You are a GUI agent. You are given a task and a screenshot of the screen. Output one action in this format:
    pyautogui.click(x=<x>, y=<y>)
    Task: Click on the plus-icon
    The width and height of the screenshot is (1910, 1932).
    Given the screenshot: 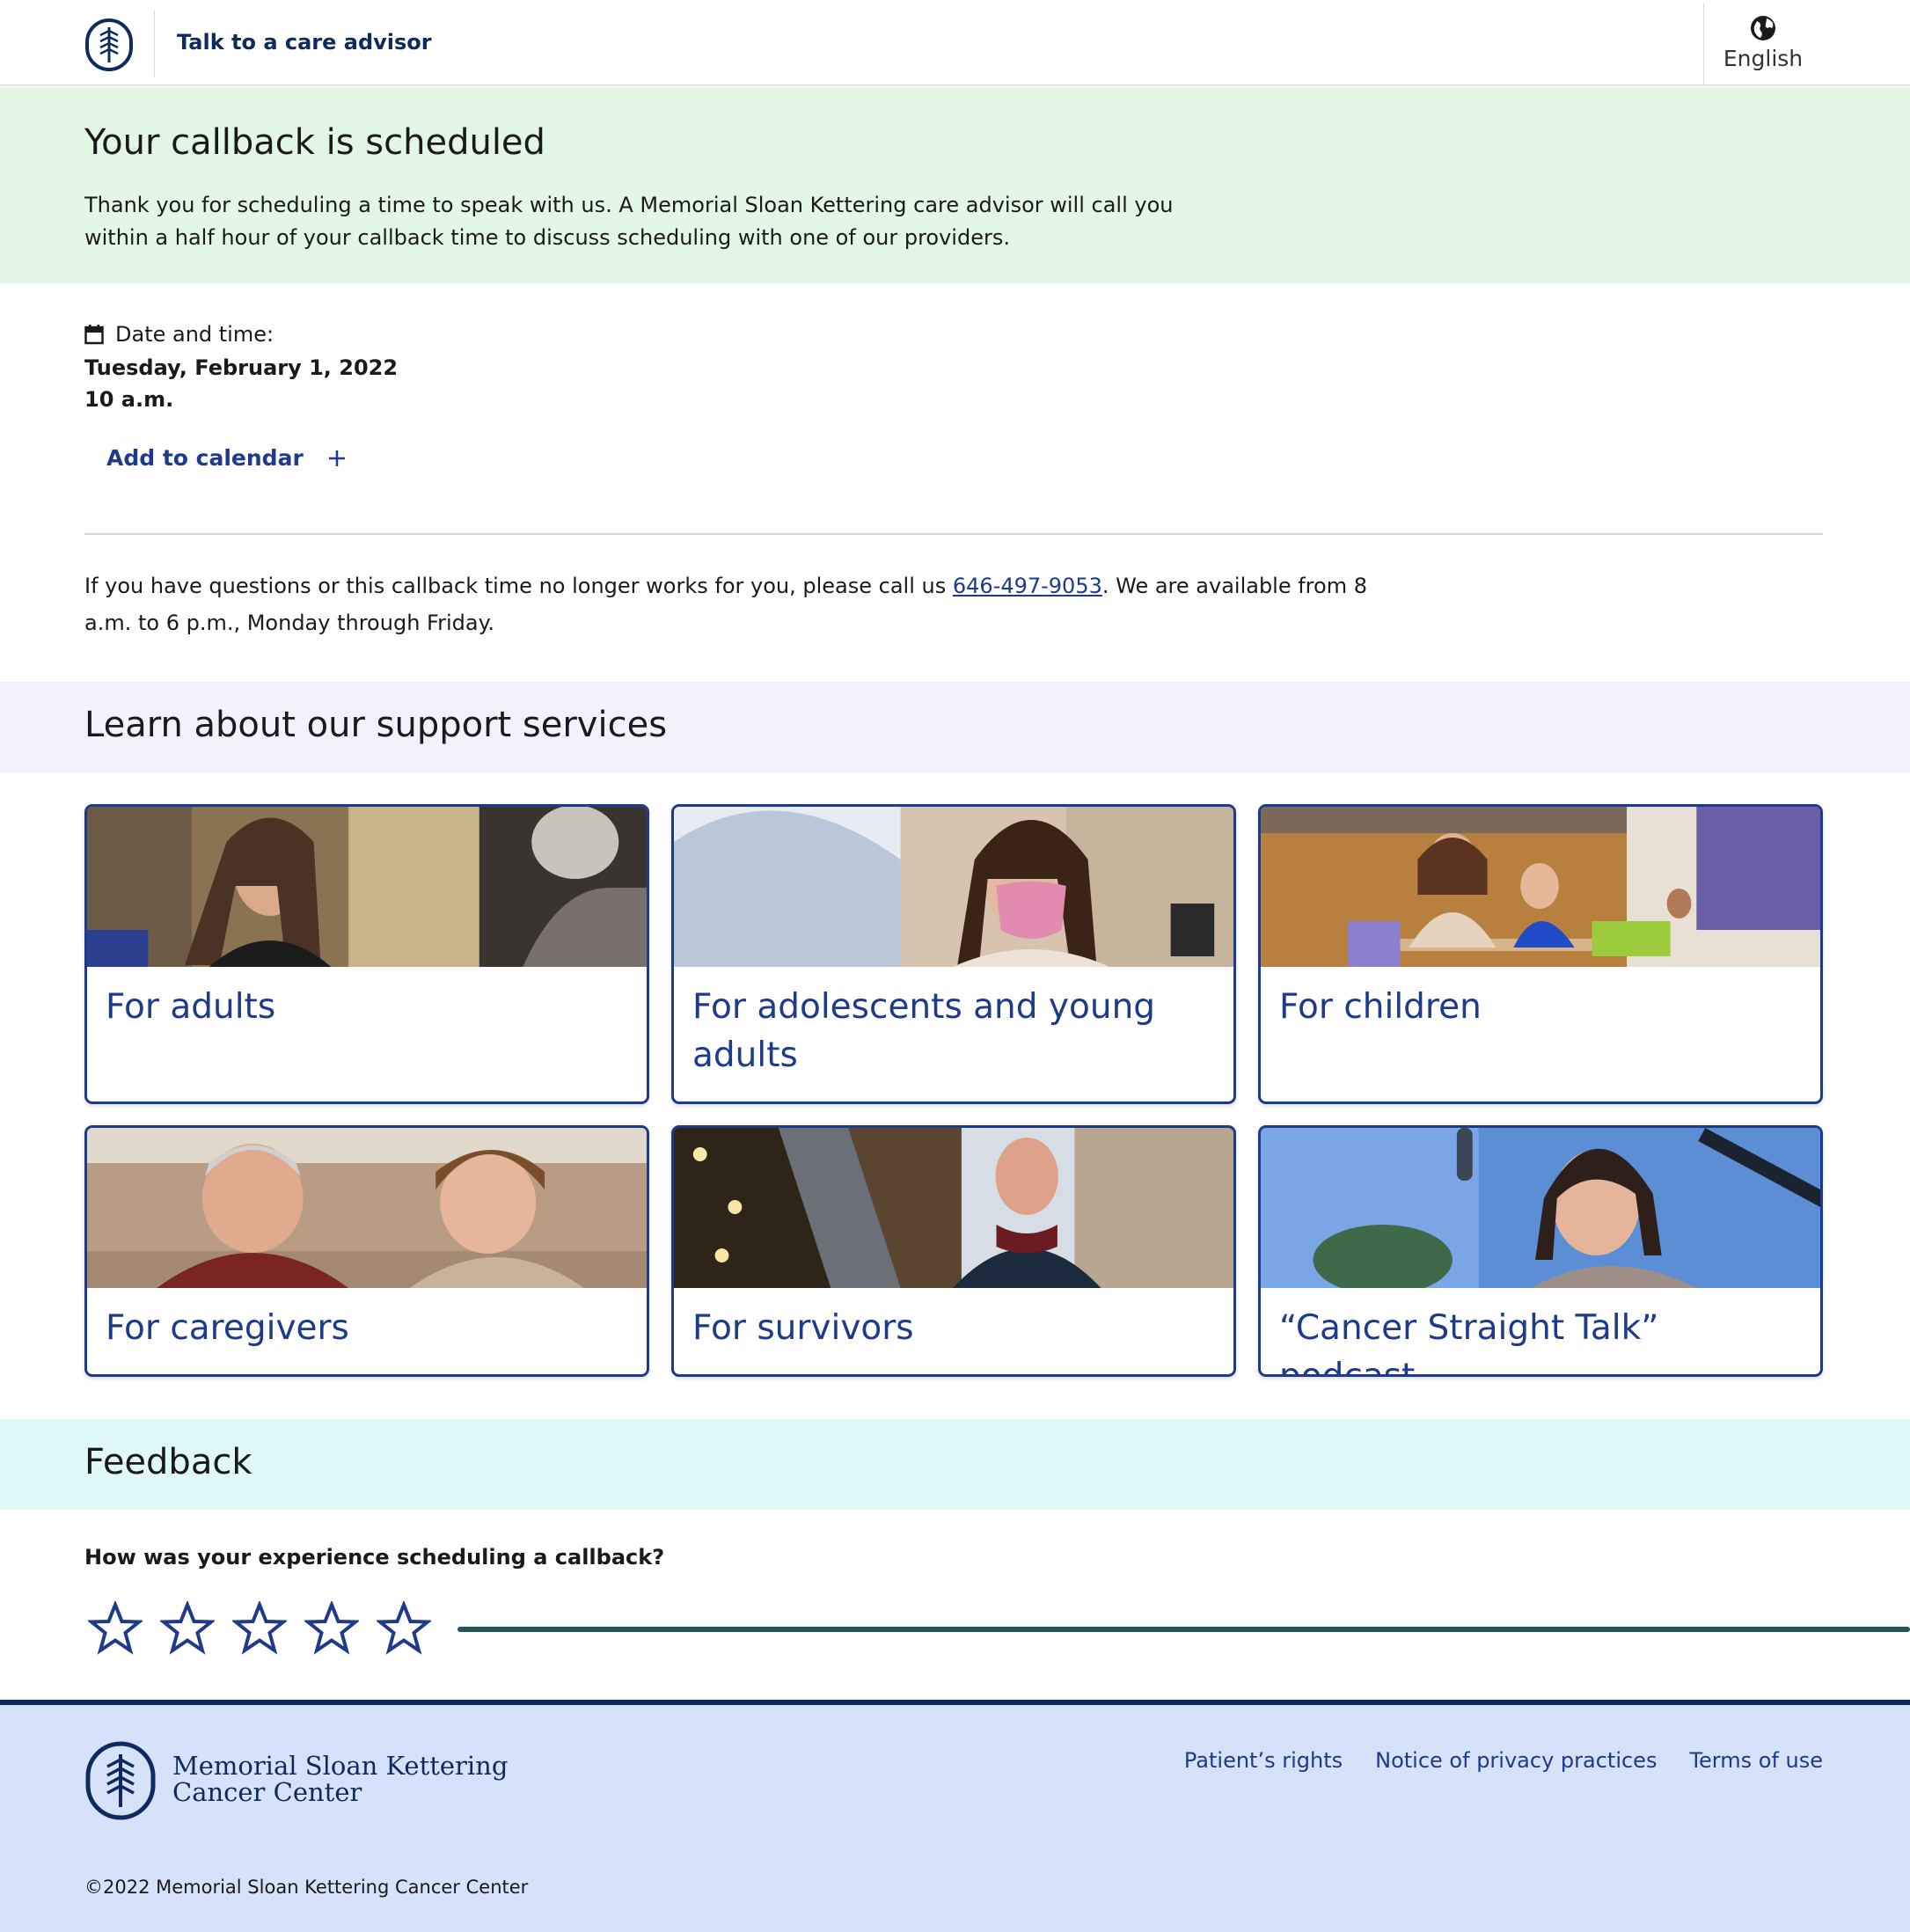 What is the action you would take?
    pyautogui.click(x=336, y=458)
    